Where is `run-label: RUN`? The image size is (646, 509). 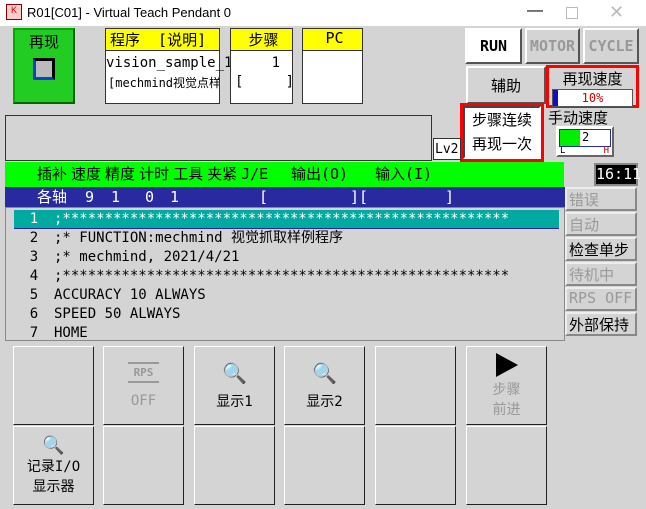
run-label: RUN is located at coordinates (493, 46).